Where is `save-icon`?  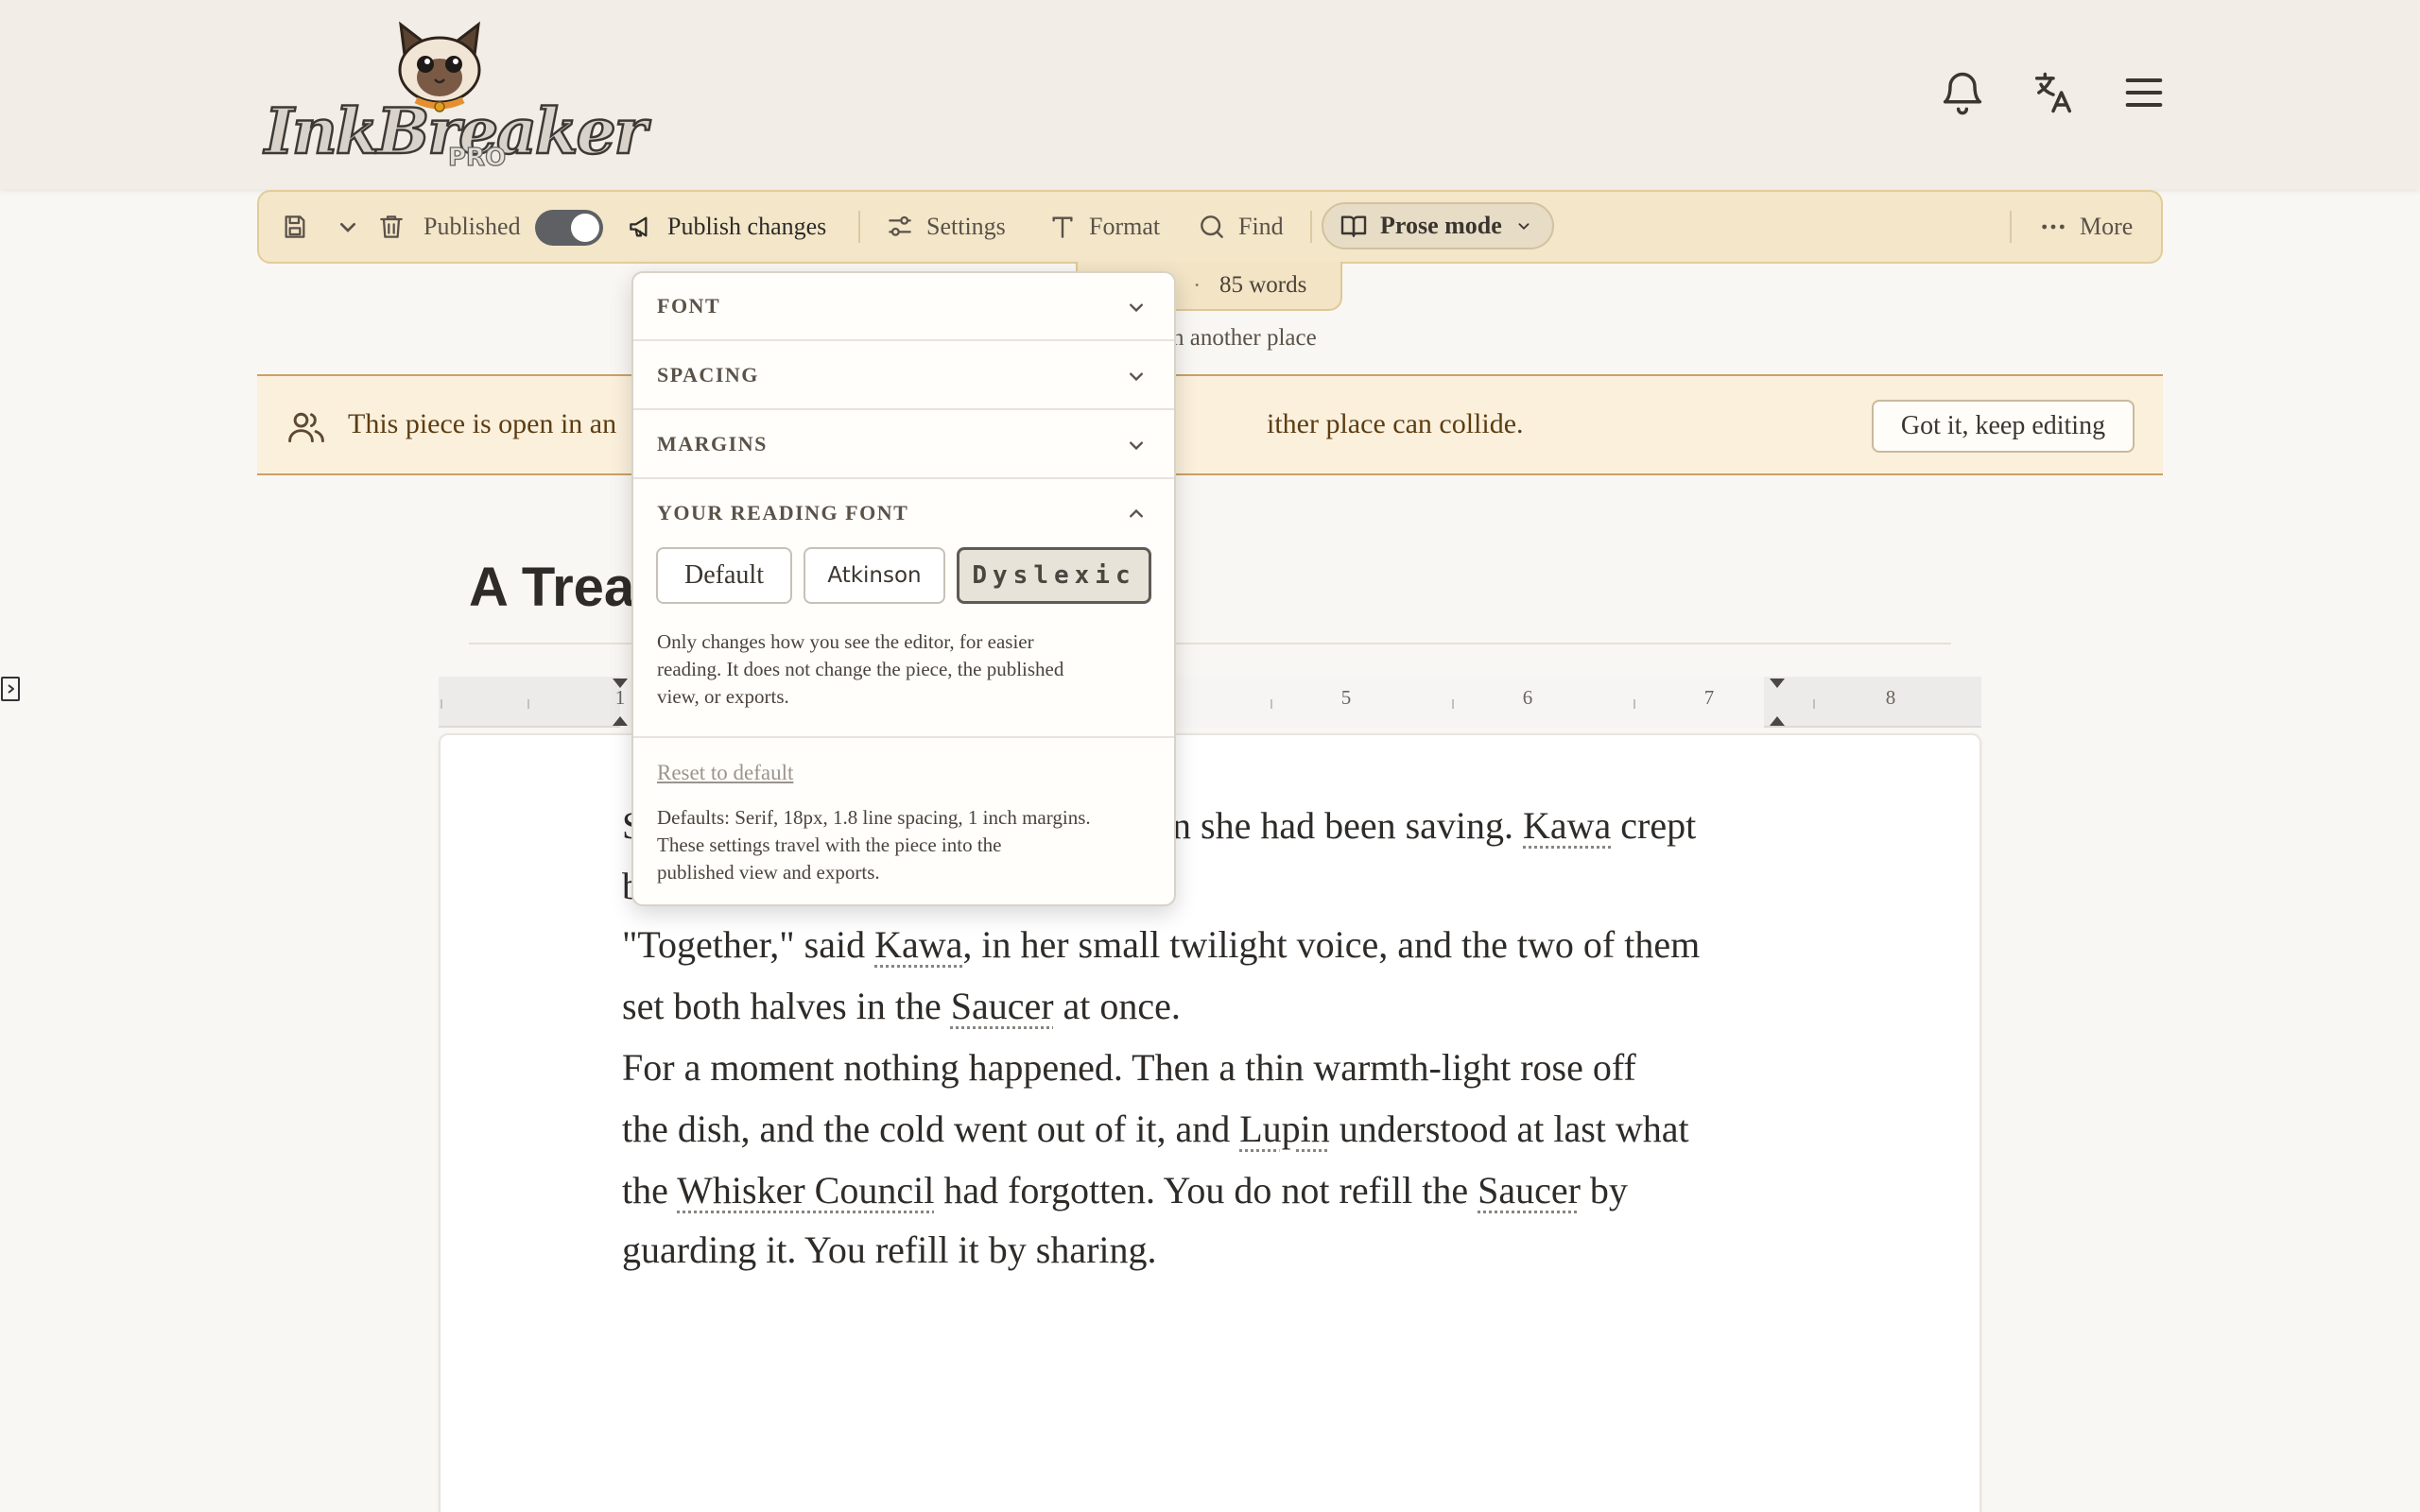 save-icon is located at coordinates (295, 226).